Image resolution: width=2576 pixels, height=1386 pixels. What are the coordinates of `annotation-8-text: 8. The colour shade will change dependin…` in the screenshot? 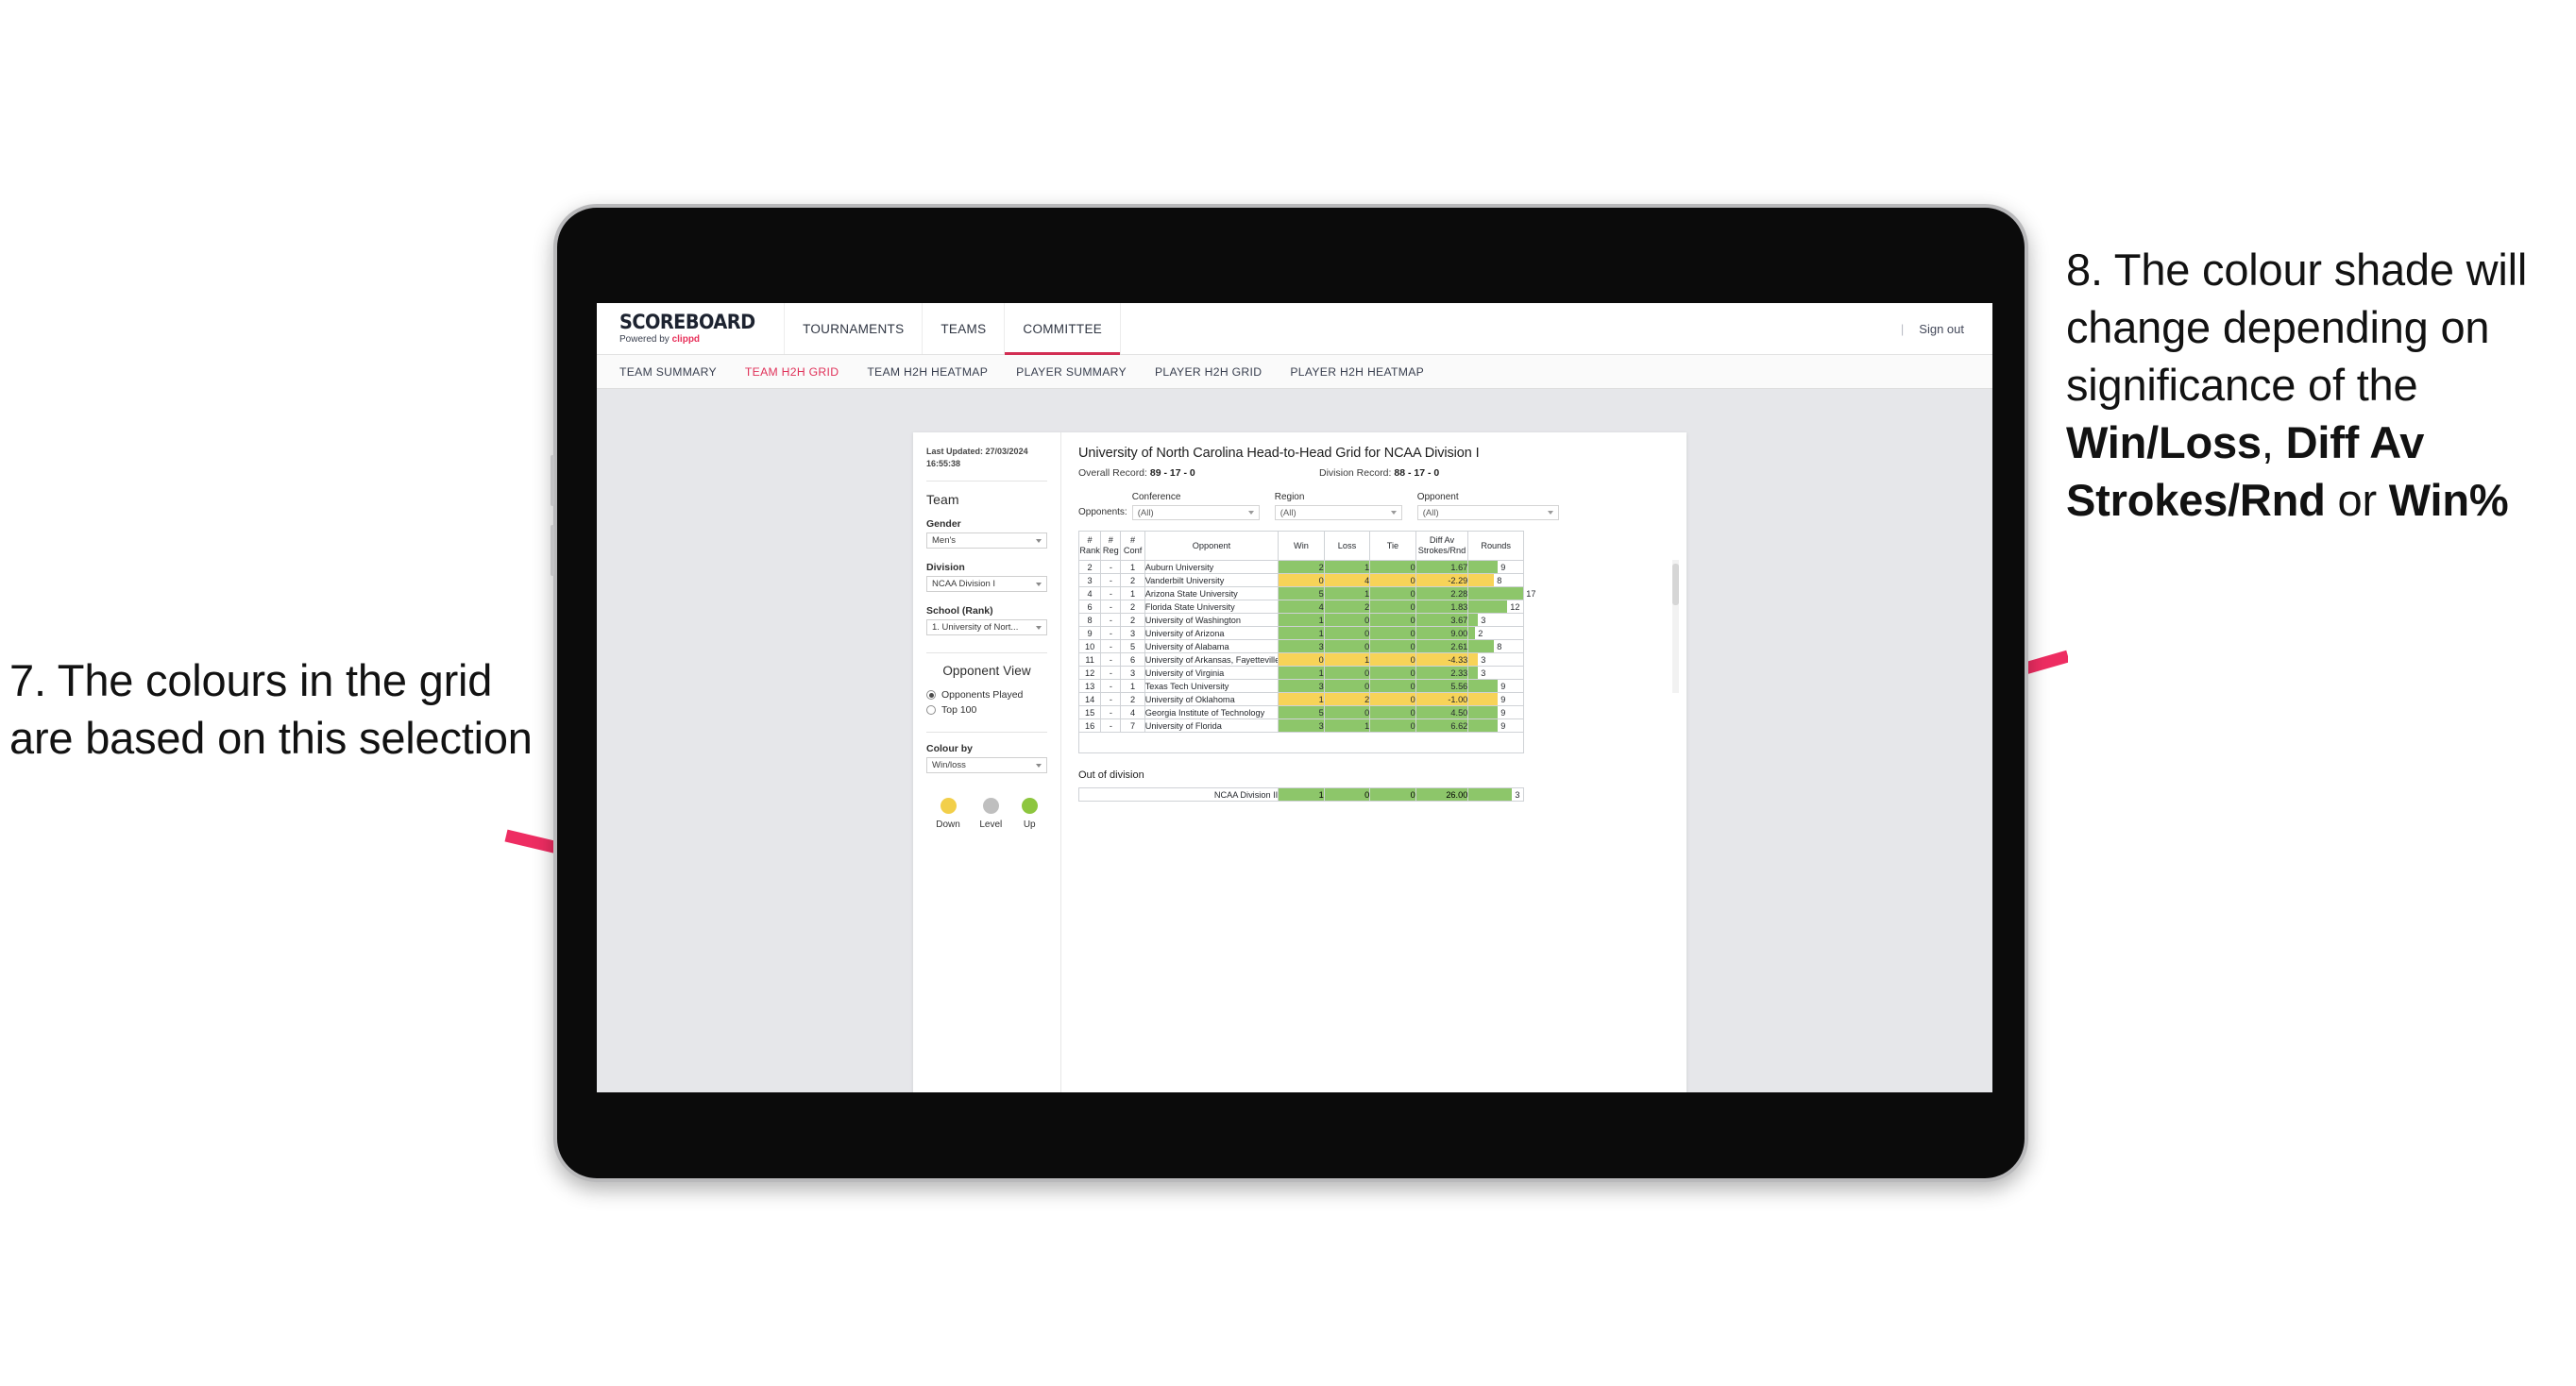 It's located at (2321, 385).